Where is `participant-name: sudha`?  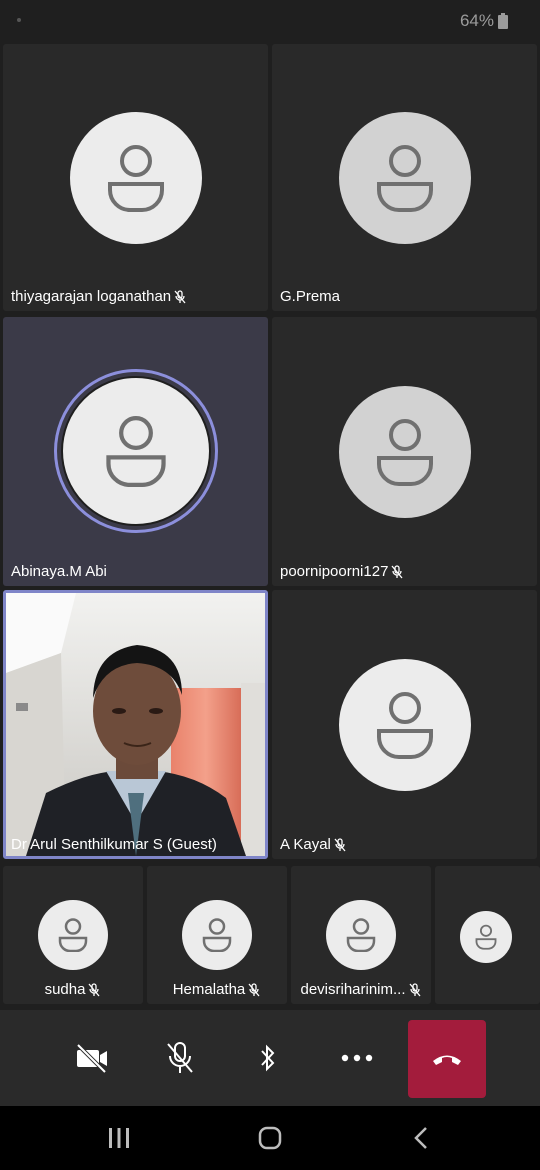
participant-name: sudha is located at coordinates (73, 989).